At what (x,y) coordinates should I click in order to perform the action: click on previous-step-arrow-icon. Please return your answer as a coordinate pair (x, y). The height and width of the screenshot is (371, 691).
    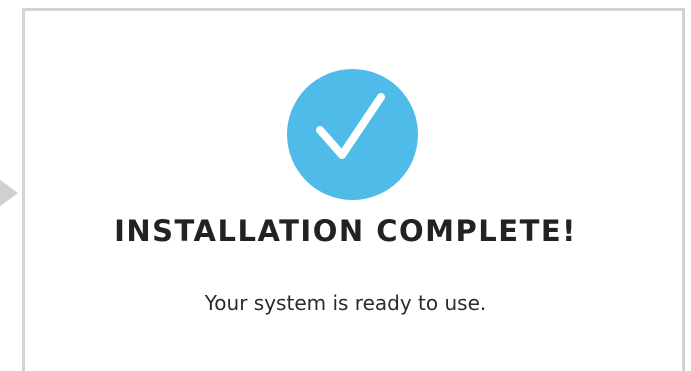
    Looking at the image, I should click on (9, 193).